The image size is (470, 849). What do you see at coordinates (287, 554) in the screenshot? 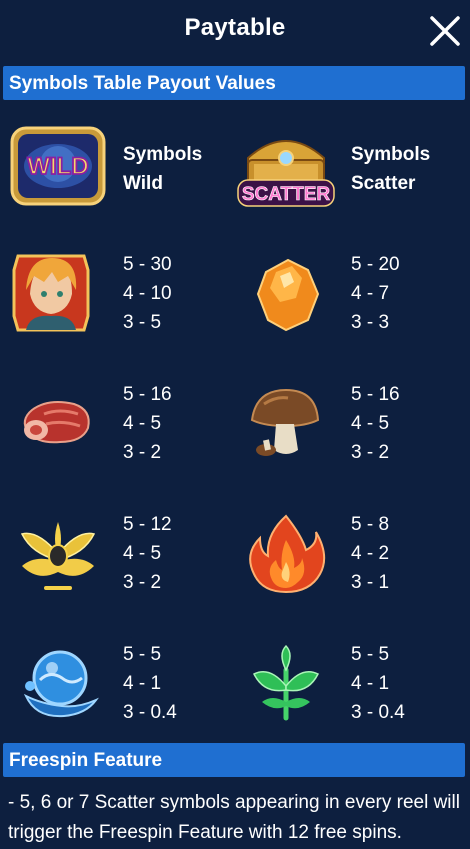
I see `fire-icon` at bounding box center [287, 554].